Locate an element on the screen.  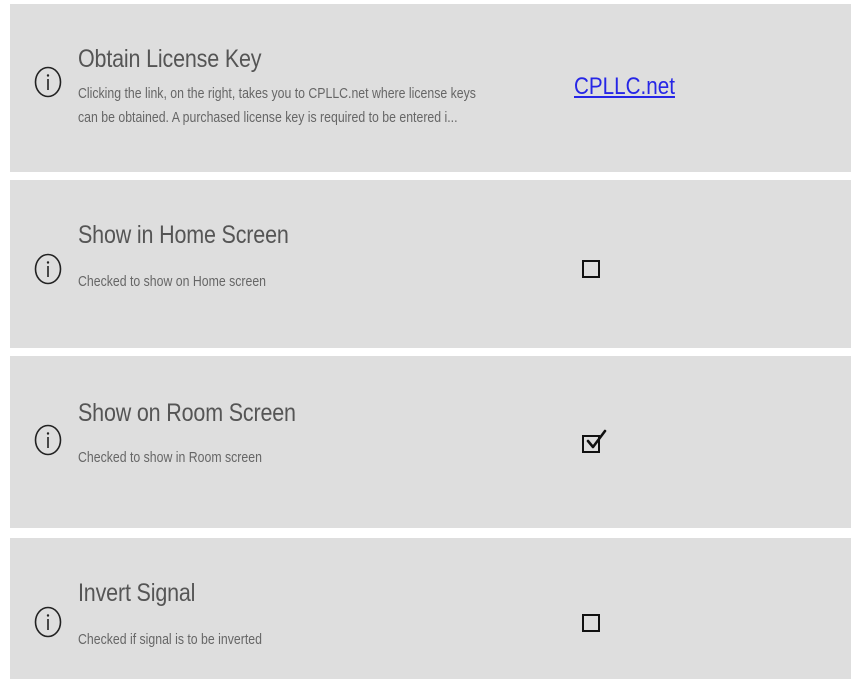
cpllc-link: CPLLC.net is located at coordinates (624, 87).